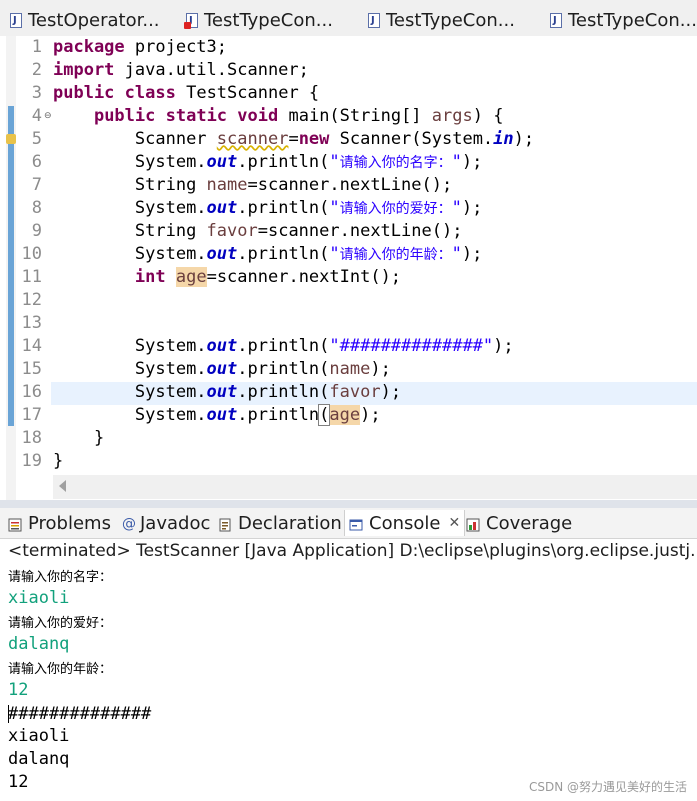 Image resolution: width=697 pixels, height=801 pixels. I want to click on static-field: in, so click(503, 139).